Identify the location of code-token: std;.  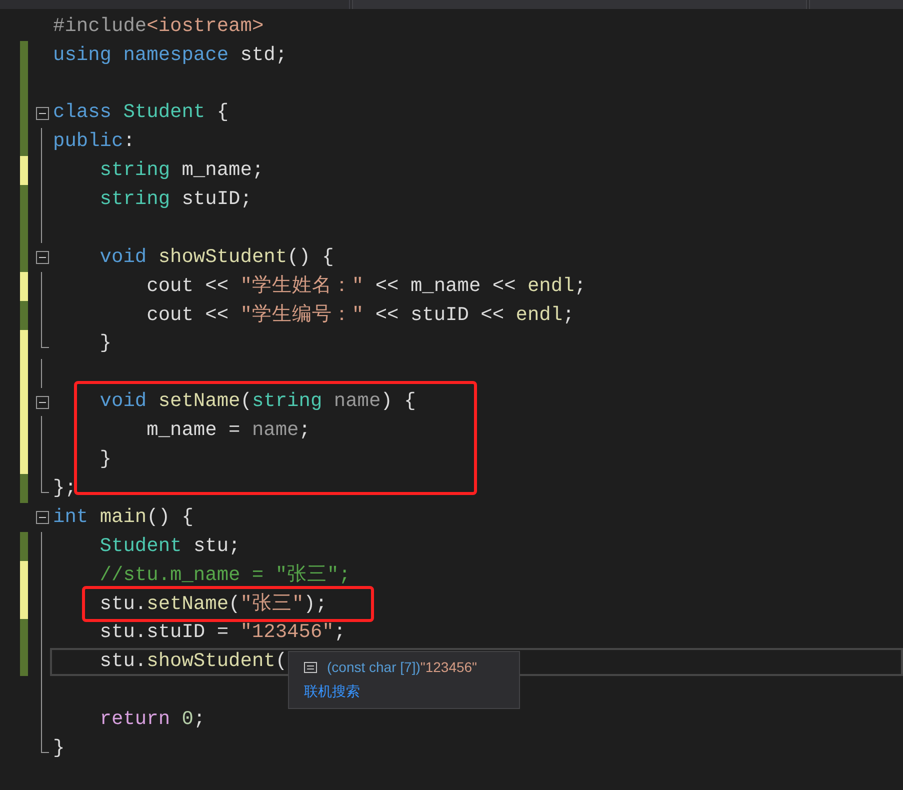
(264, 56).